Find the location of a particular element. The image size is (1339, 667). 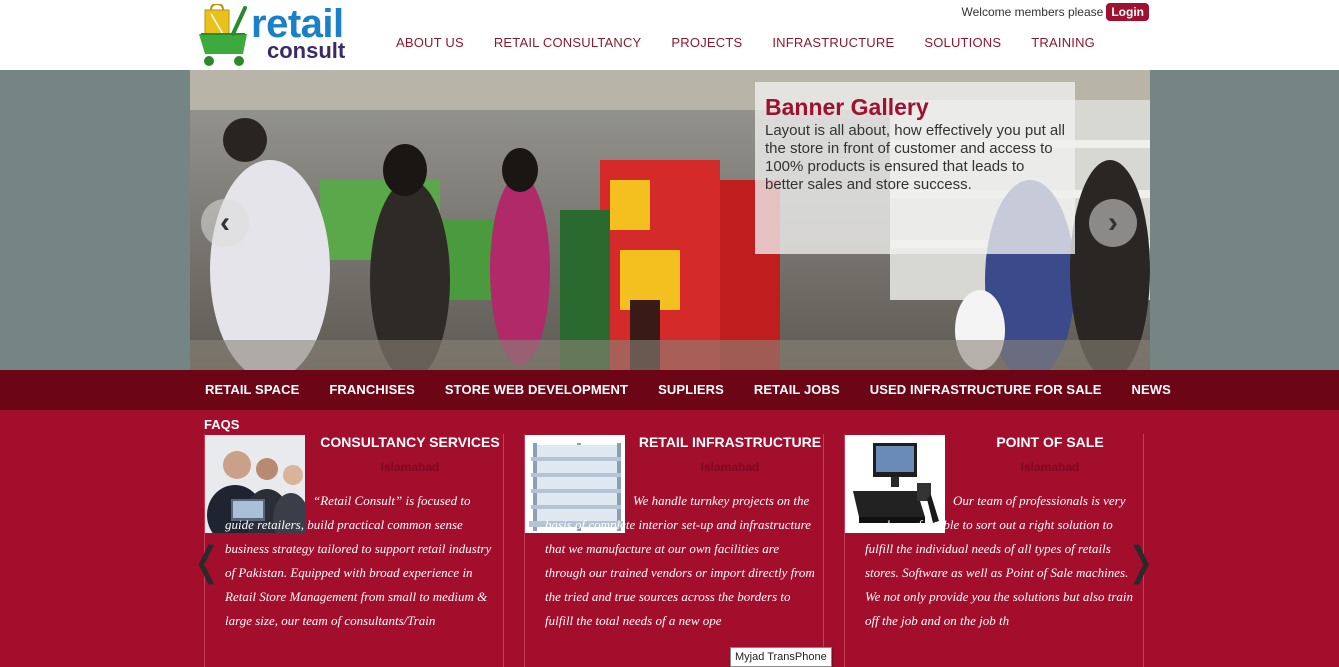

chevron-right-icon: › is located at coordinates (1113, 222).